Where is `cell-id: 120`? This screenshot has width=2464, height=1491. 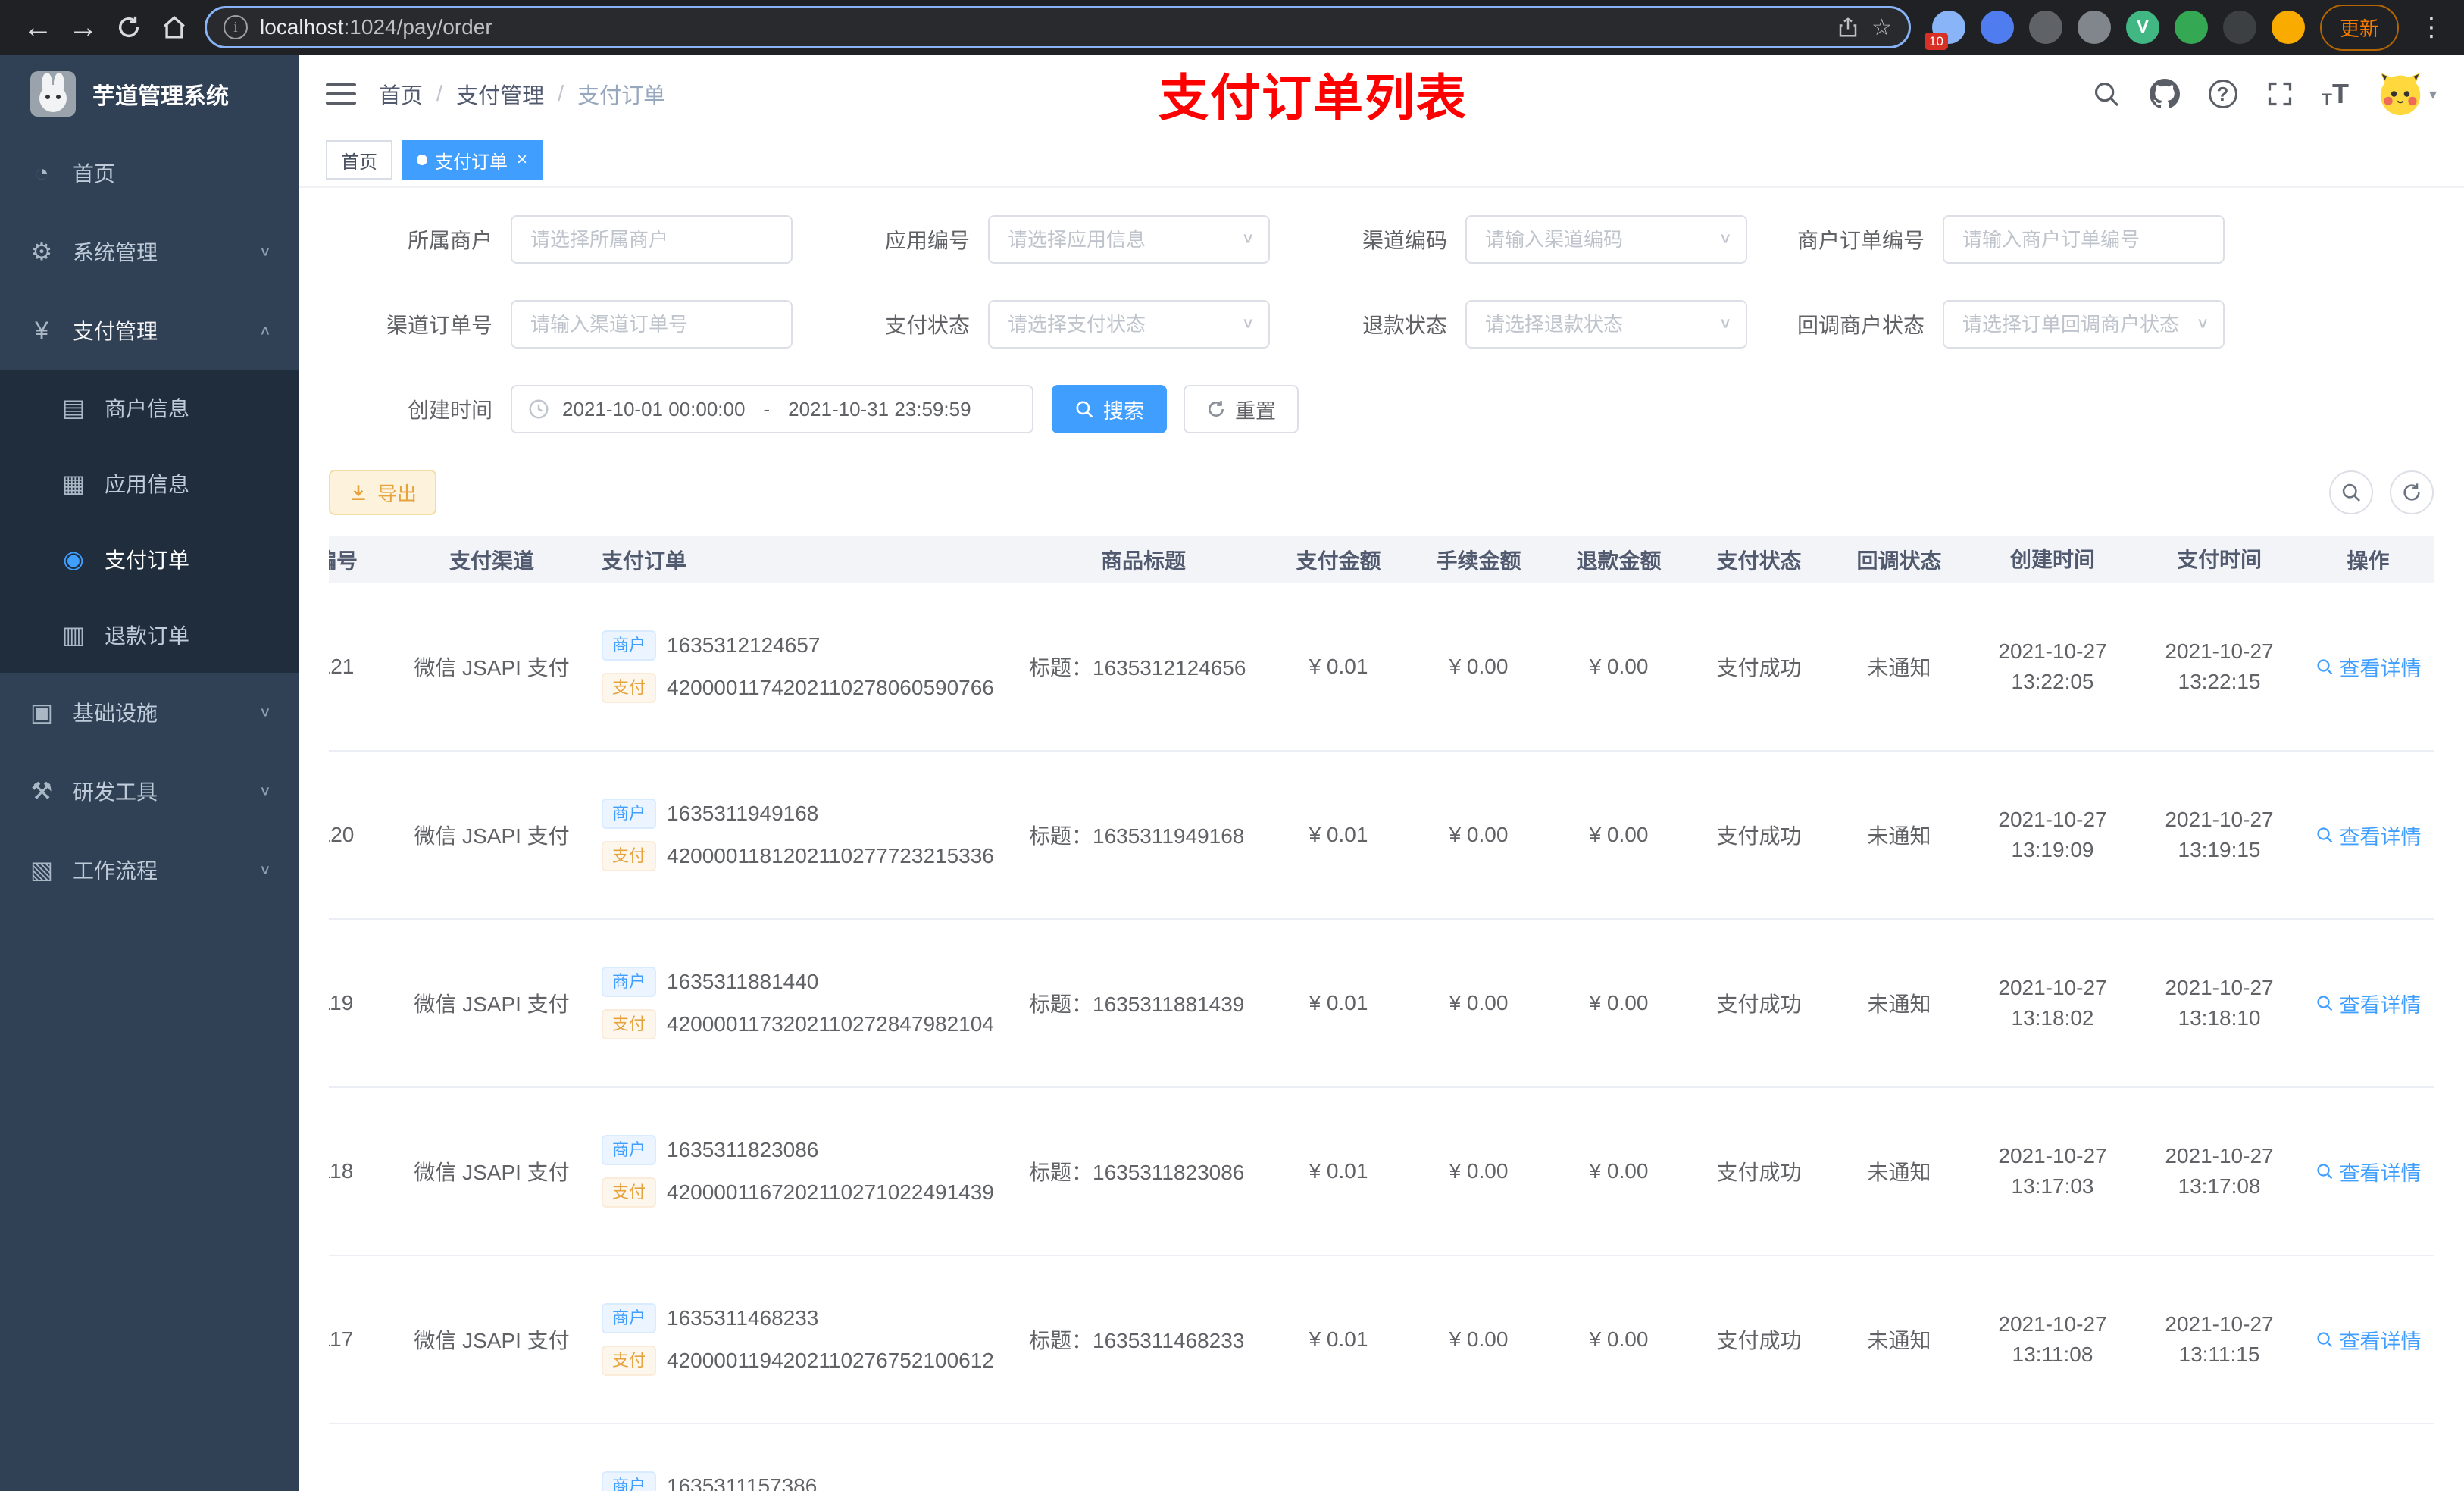
cell-id: 120 is located at coordinates (342, 834).